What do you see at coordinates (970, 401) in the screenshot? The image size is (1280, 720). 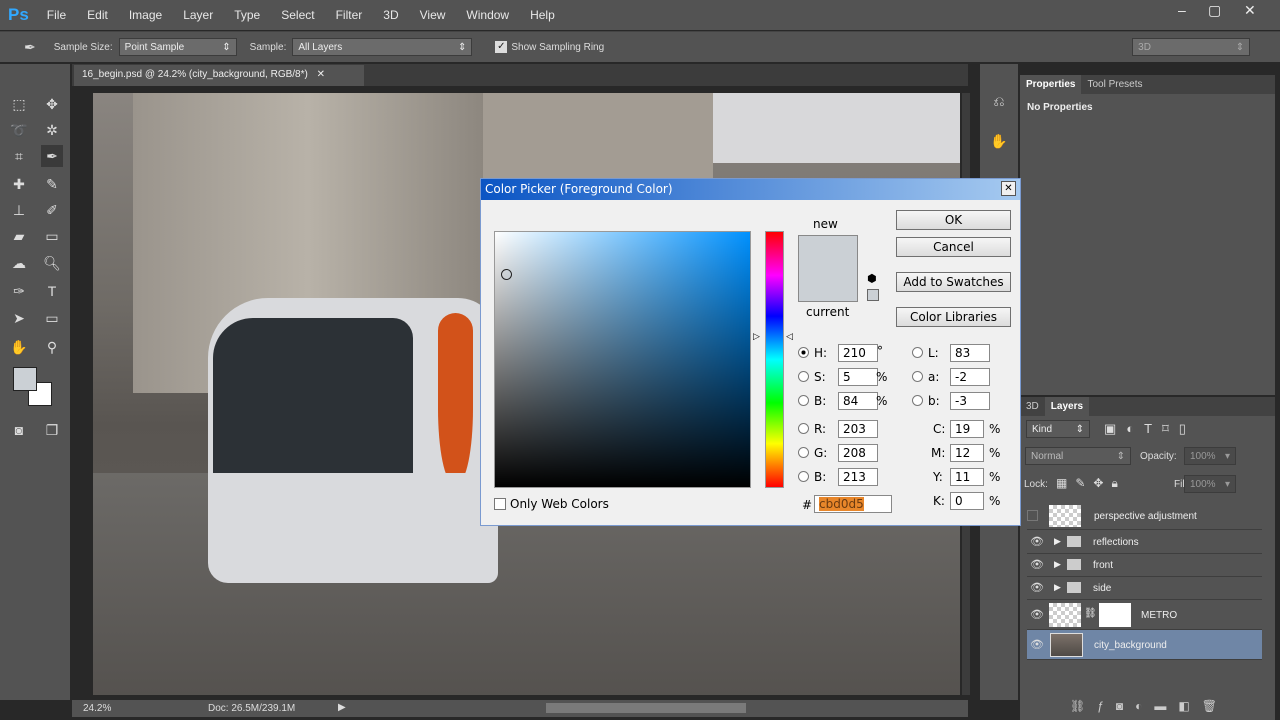 I see `lab-b-input: -3` at bounding box center [970, 401].